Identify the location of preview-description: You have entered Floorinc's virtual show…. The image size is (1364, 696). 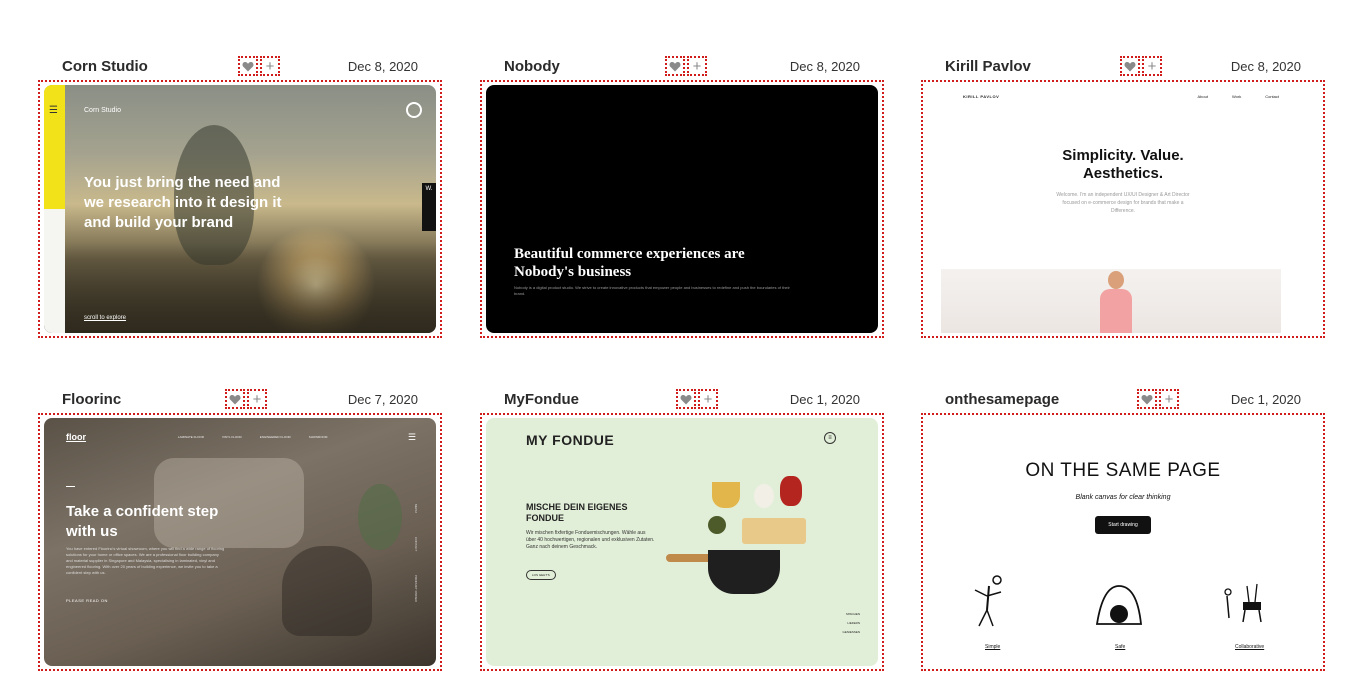
(145, 560).